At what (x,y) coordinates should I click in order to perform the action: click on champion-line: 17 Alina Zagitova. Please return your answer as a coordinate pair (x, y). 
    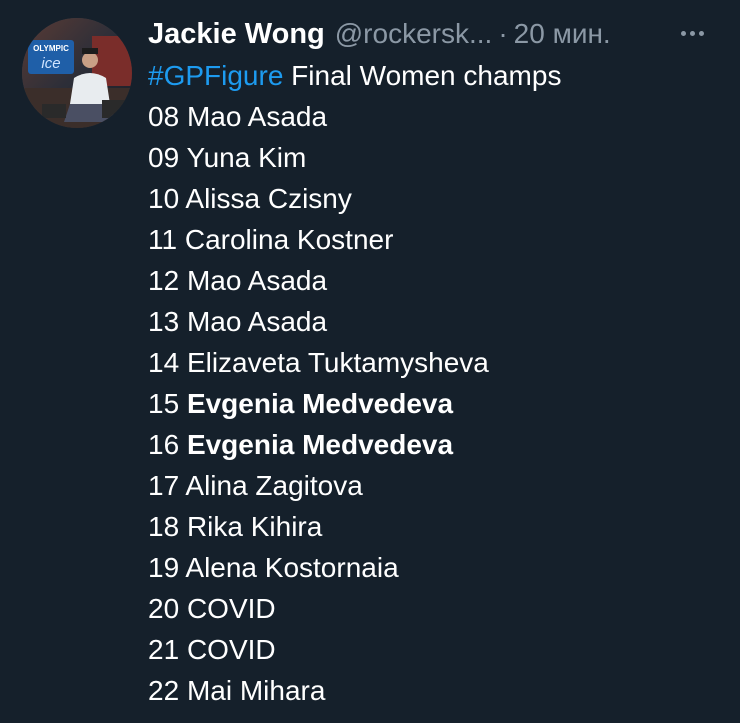
    Looking at the image, I should click on (438, 485).